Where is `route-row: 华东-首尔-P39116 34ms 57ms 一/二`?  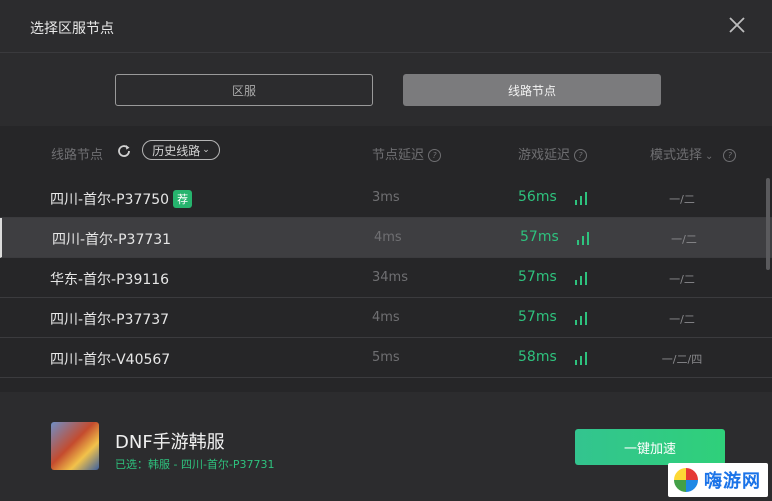
route-row: 华东-首尔-P39116 34ms 57ms 一/二 is located at coordinates (386, 278).